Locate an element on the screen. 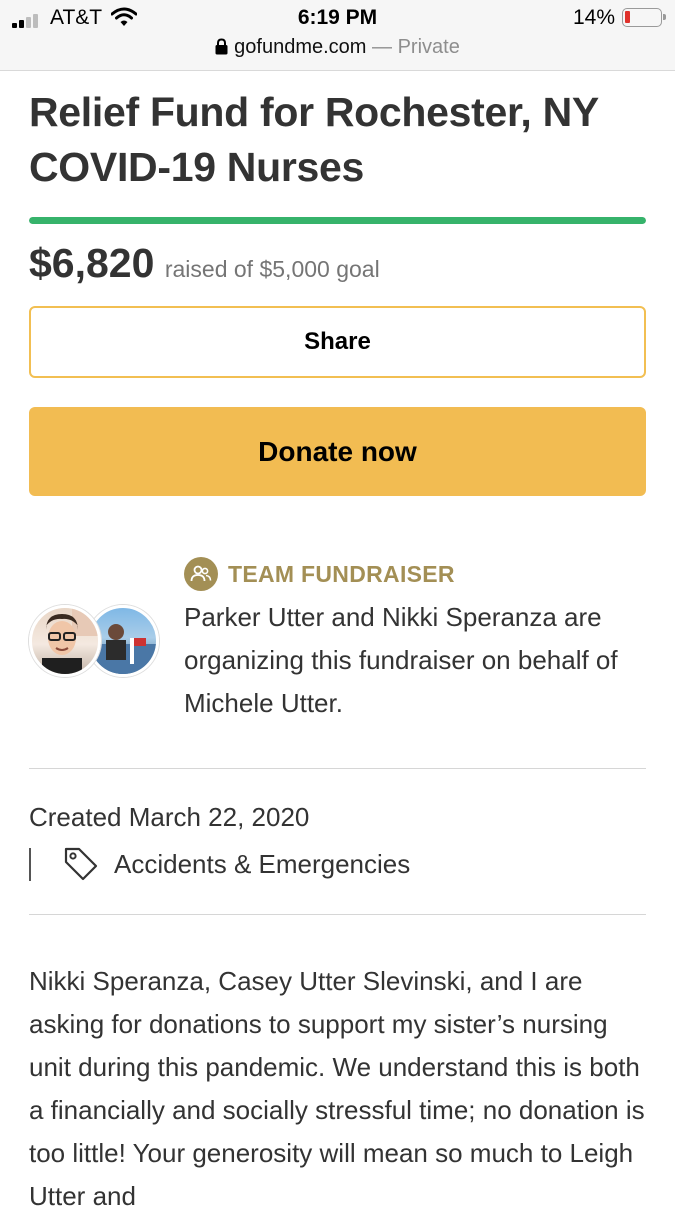 The height and width of the screenshot is (1218, 675). created-date: Created March 22, 2020 is located at coordinates (169, 817).